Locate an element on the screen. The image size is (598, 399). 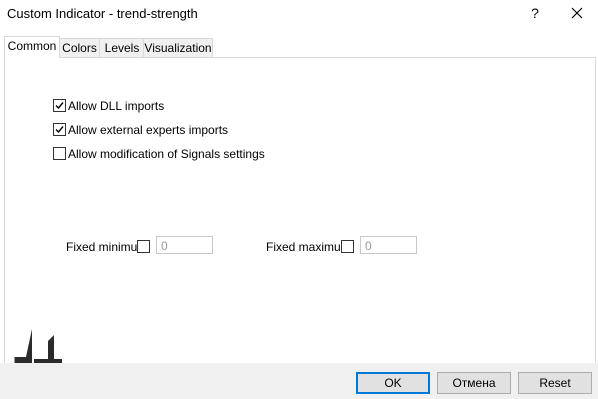
allow-signals-label: Allow modification of Signals settings is located at coordinates (166, 154).